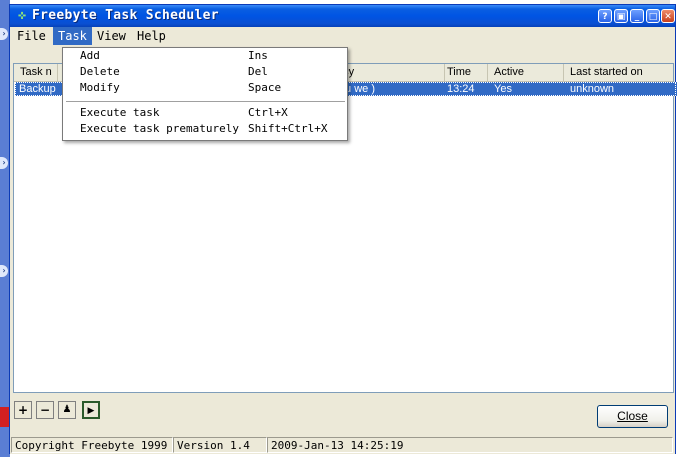  Describe the element at coordinates (125, 15) in the screenshot. I see `window-title: Freebyte Task Scheduler` at that location.